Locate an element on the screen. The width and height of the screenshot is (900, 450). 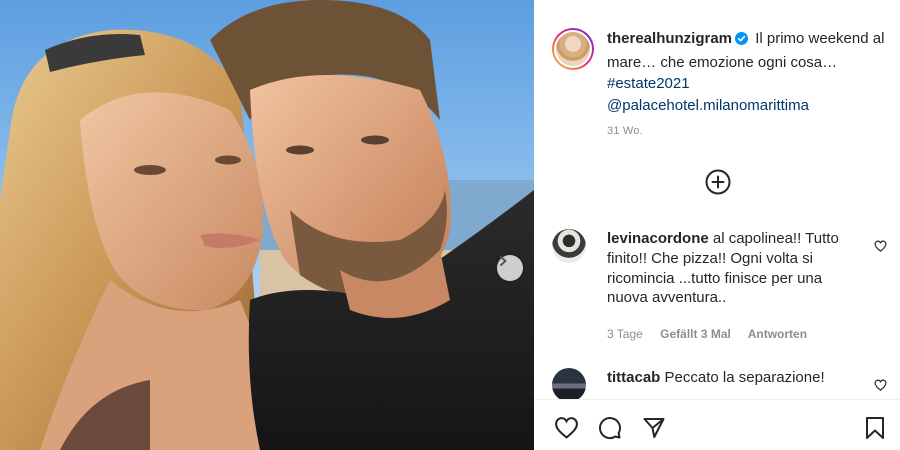
comment-item: tittacab Peccato la separazione! is located at coordinates (726, 385).